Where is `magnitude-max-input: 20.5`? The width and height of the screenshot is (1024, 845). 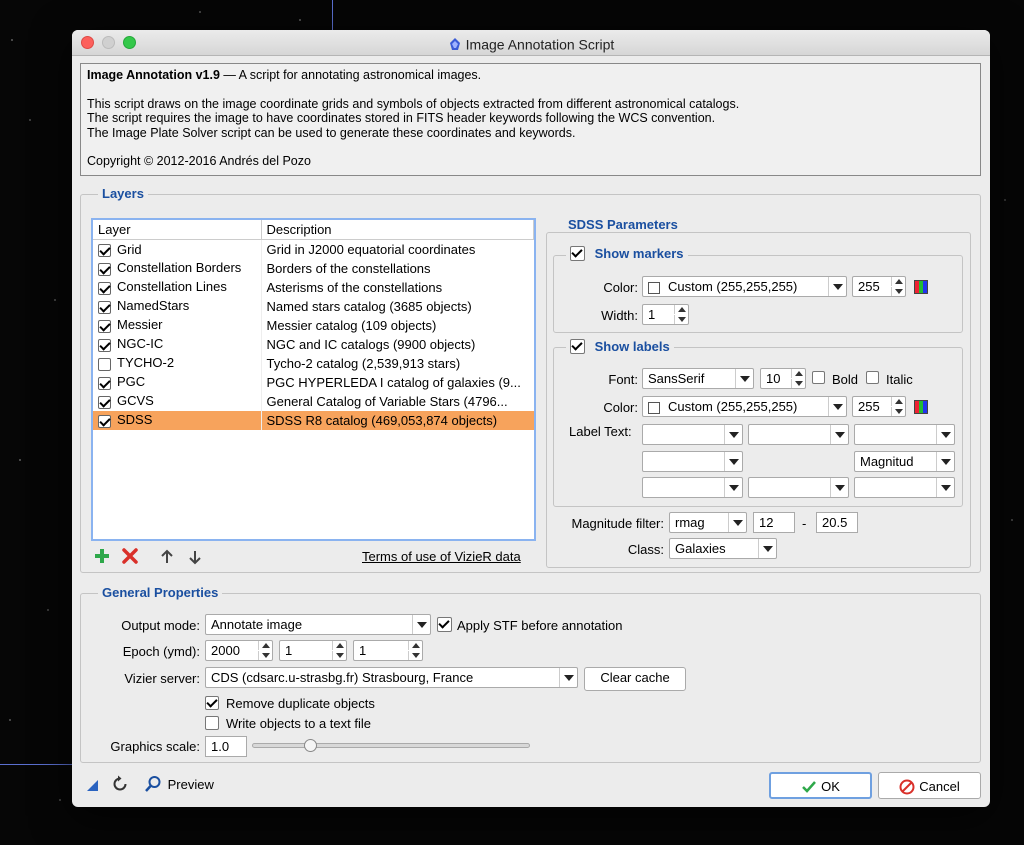 magnitude-max-input: 20.5 is located at coordinates (837, 522).